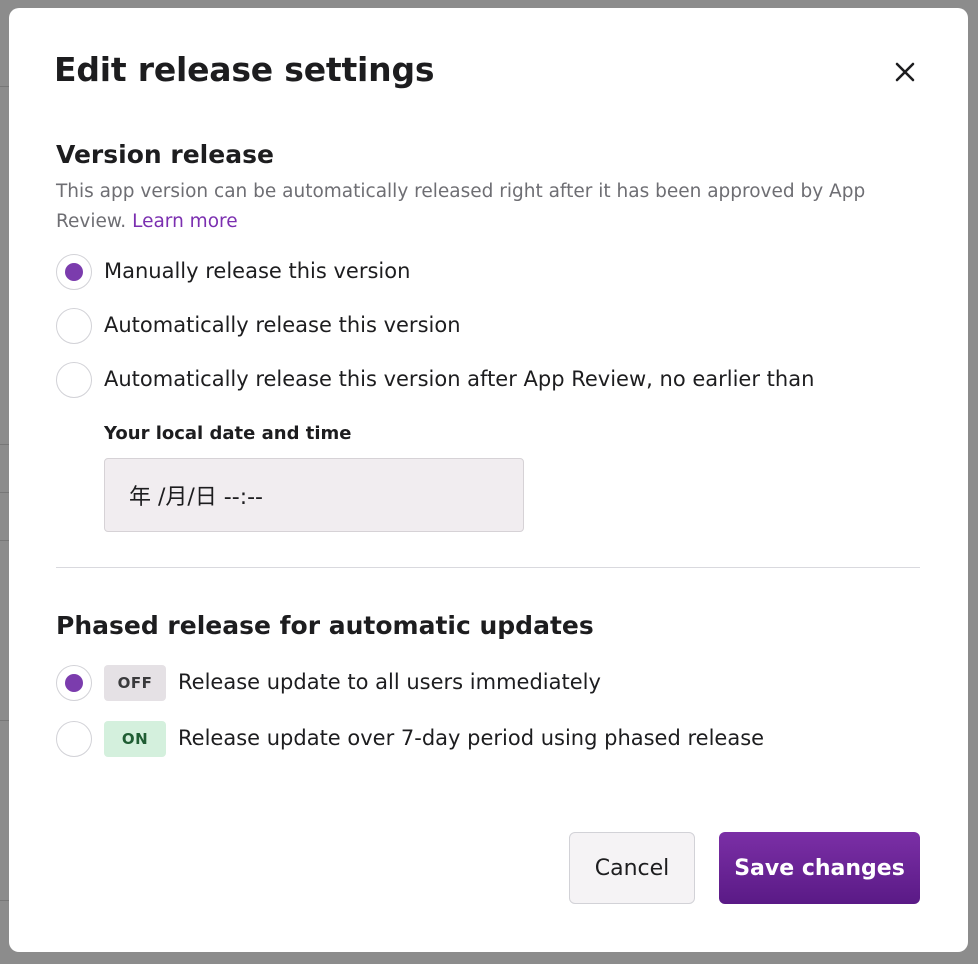 The height and width of the screenshot is (964, 978). I want to click on off-badge: OFF, so click(135, 683).